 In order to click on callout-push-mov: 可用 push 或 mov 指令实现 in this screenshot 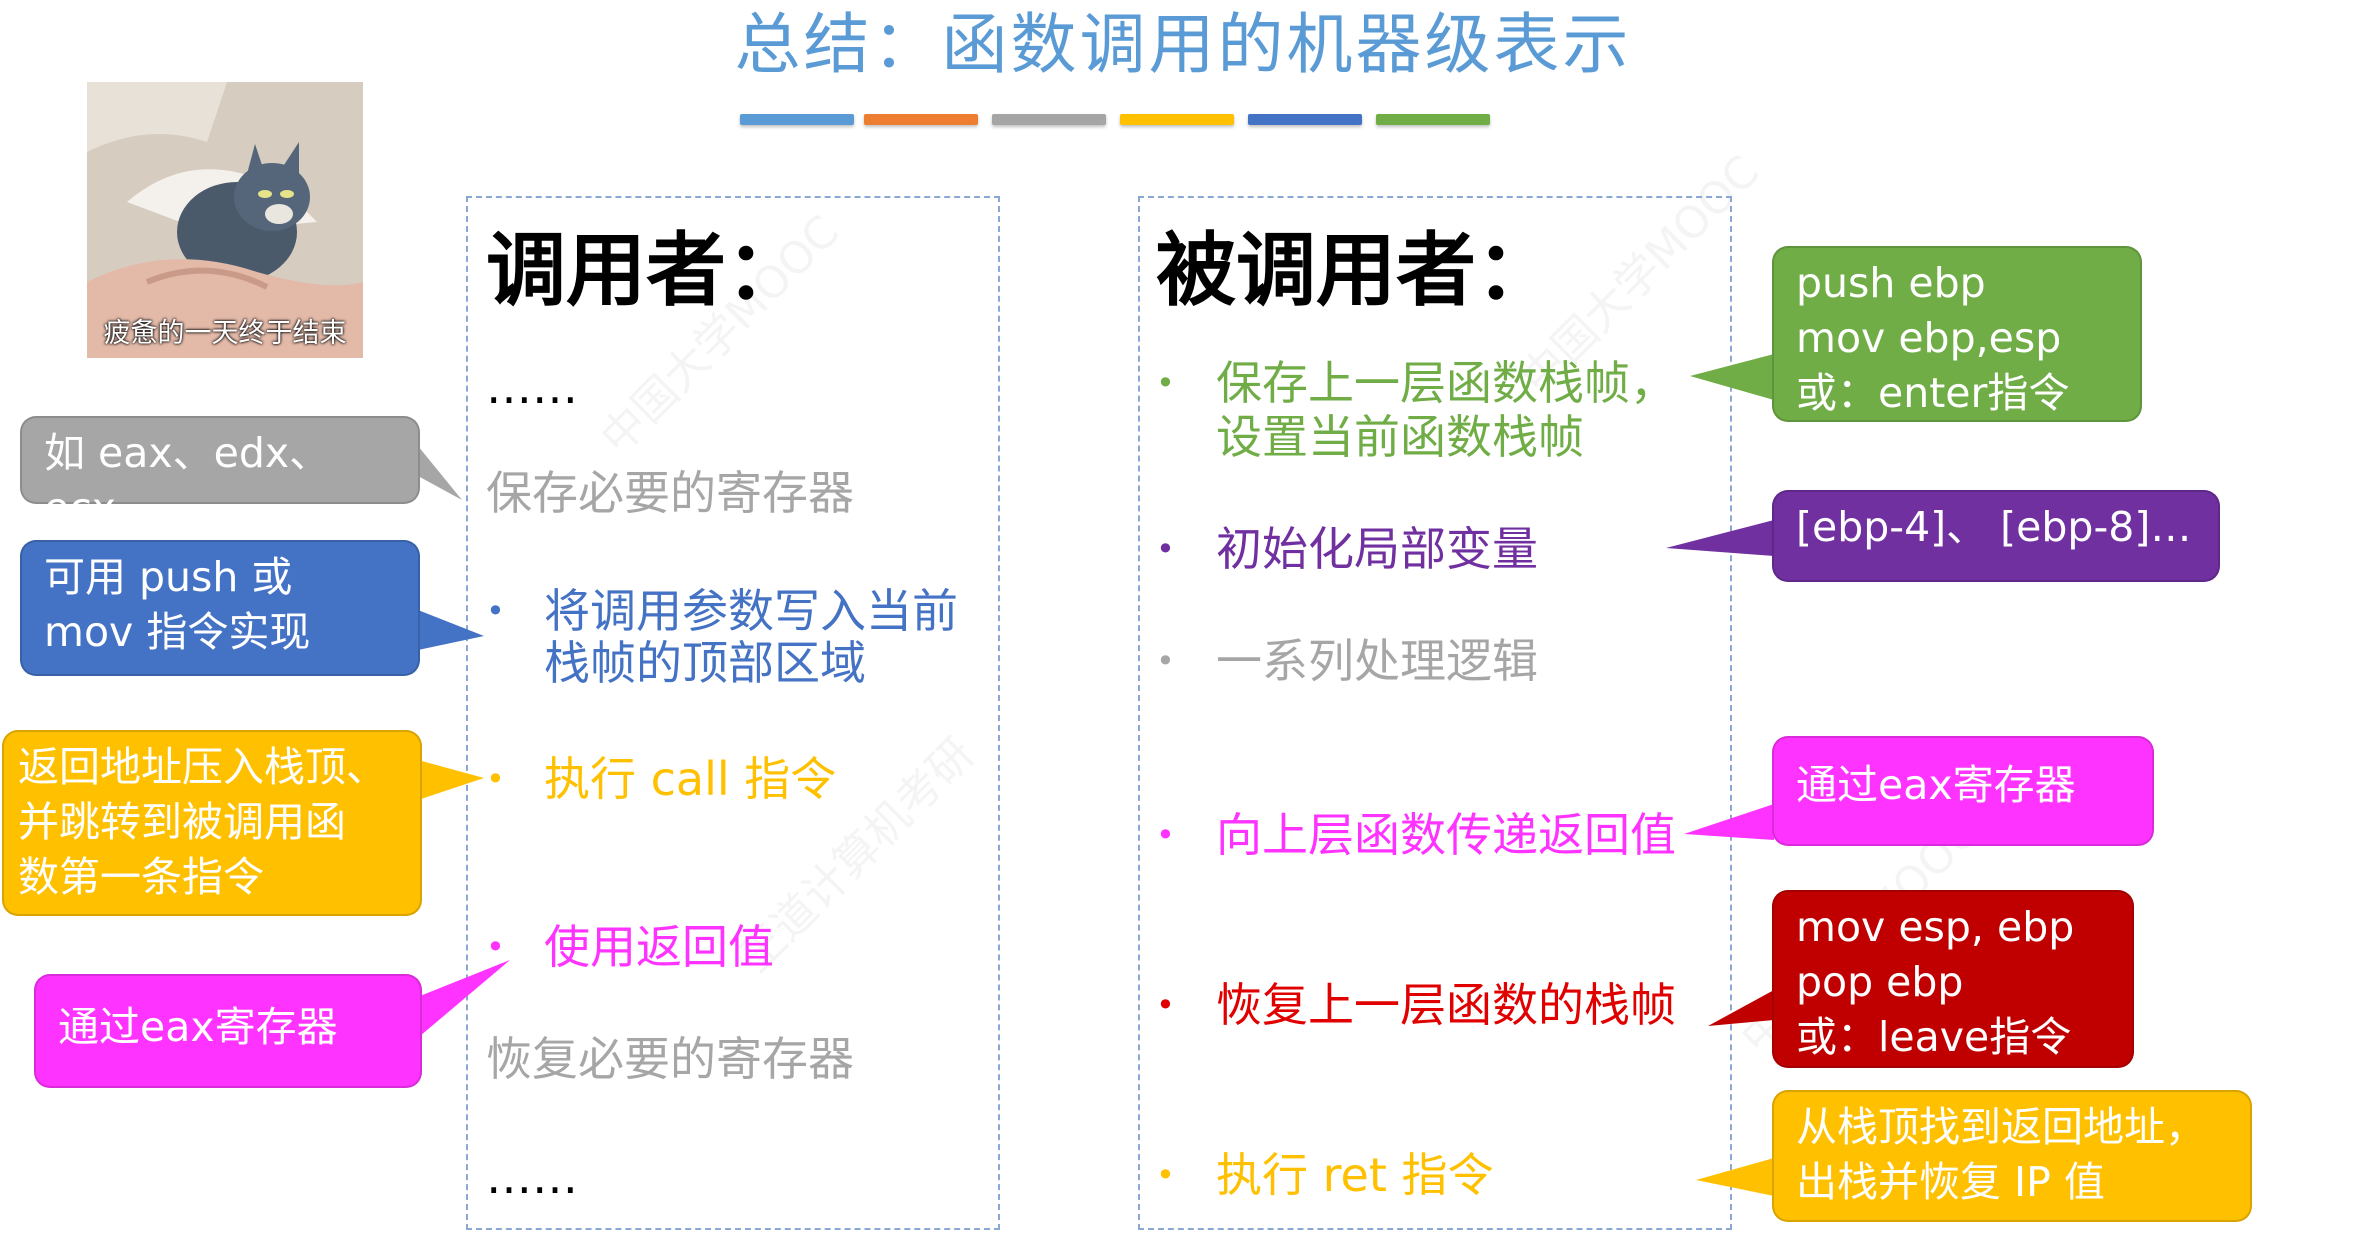, I will do `click(220, 608)`.